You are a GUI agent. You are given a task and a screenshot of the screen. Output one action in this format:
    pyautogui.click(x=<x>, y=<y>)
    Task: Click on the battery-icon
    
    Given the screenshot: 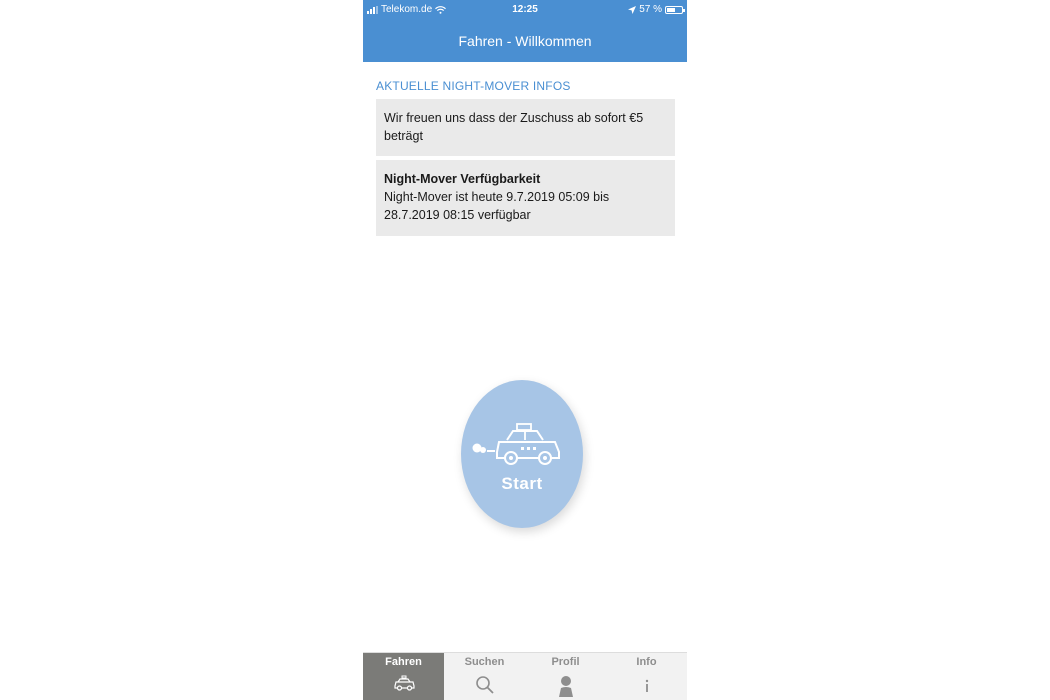 What is the action you would take?
    pyautogui.click(x=675, y=9)
    